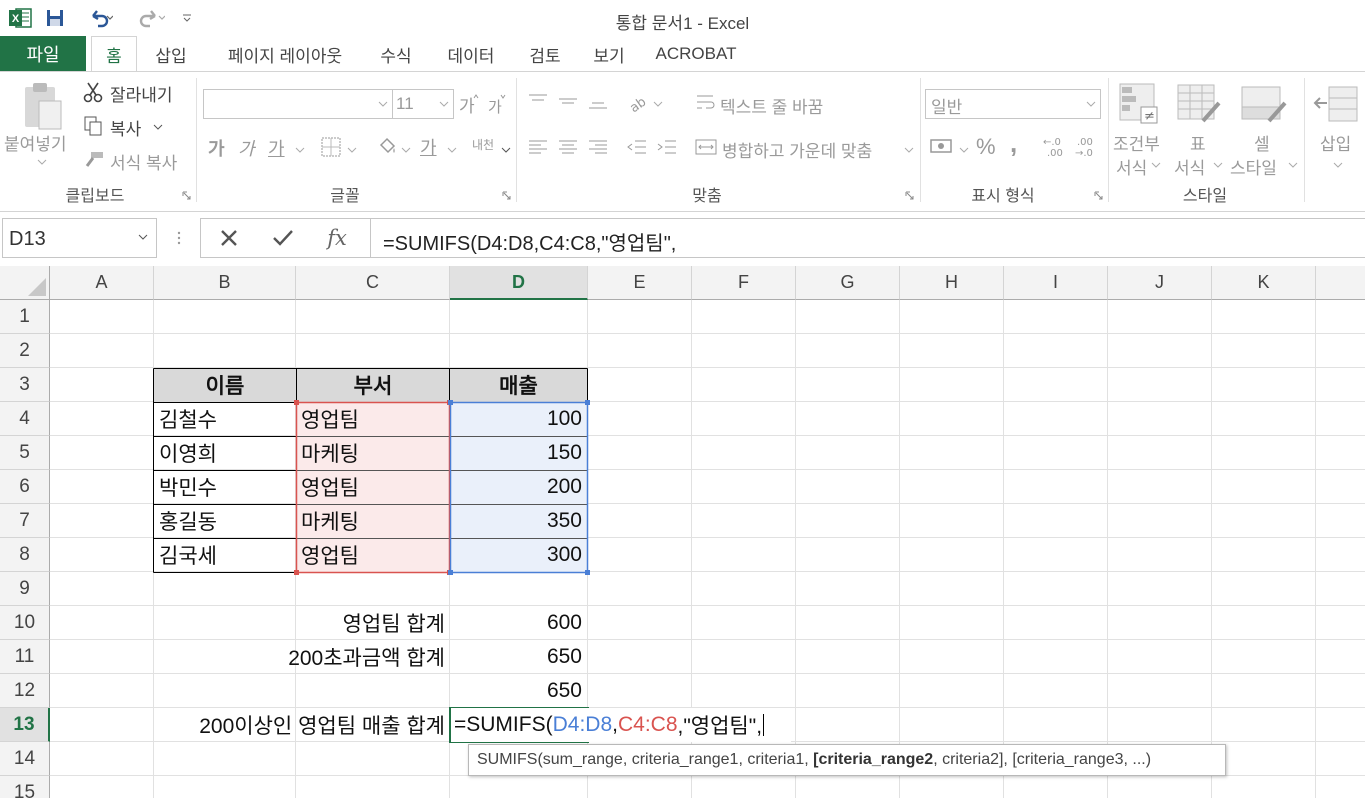 Image resolution: width=1365 pixels, height=798 pixels. What do you see at coordinates (1042, 759) in the screenshot?
I see `tooltip-post: , criteria2], [criteria_range3, ...)` at bounding box center [1042, 759].